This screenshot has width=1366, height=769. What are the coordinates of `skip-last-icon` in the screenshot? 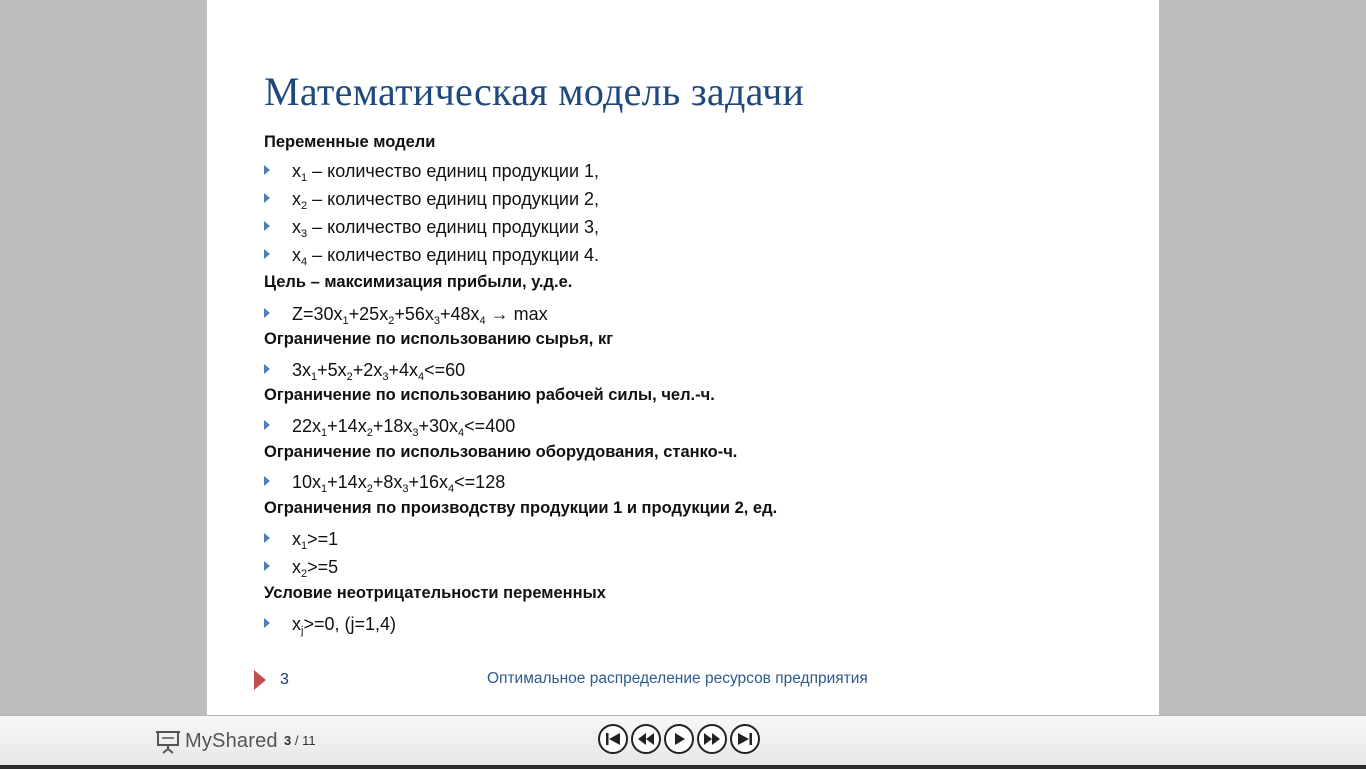 It's located at (745, 739).